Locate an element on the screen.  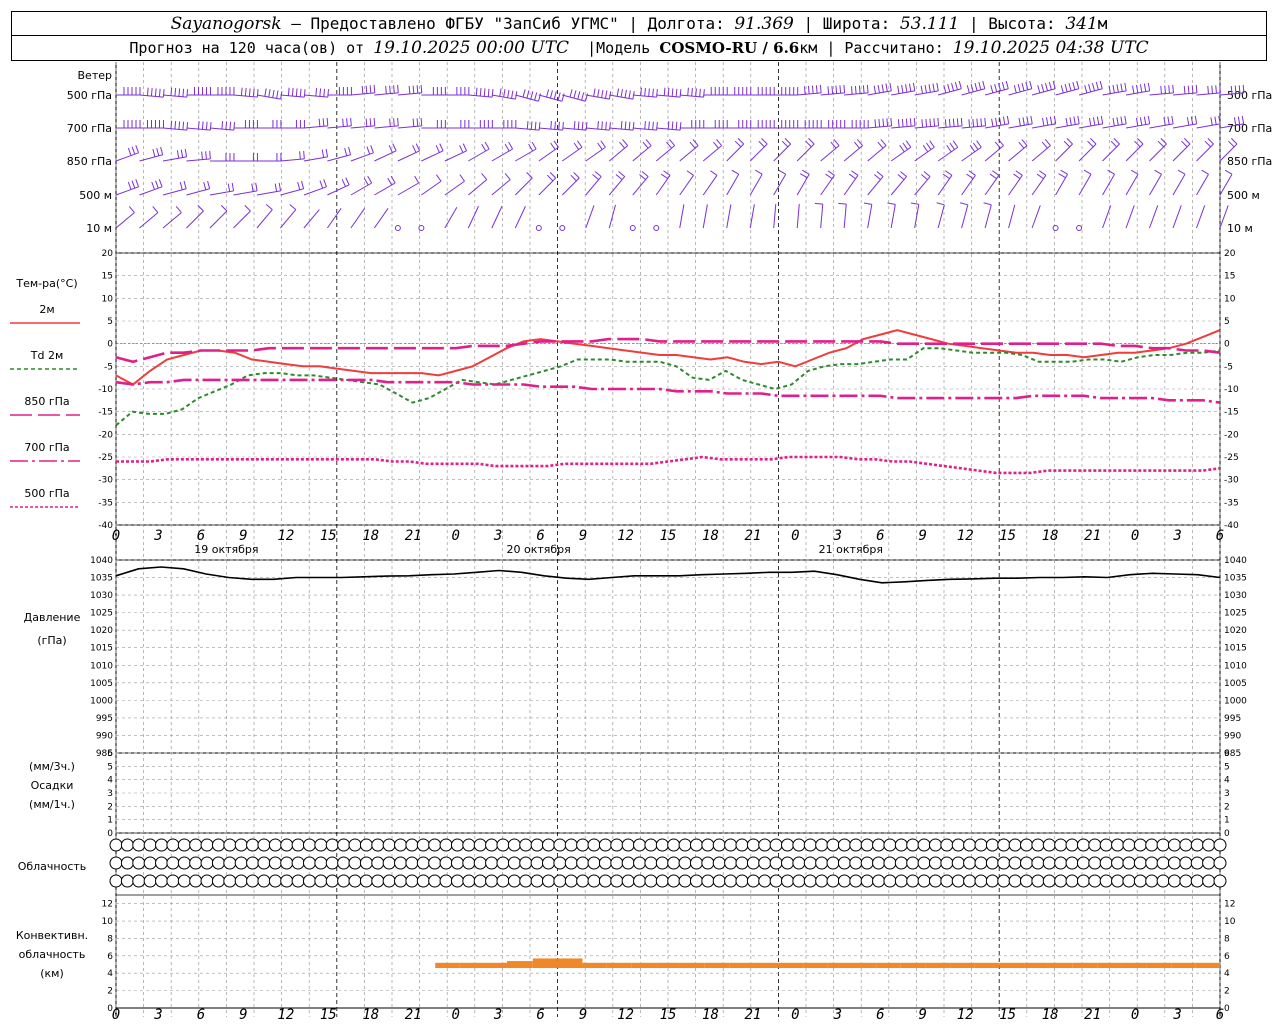
precip-tick-left: 2 is located at coordinates (110, 807).